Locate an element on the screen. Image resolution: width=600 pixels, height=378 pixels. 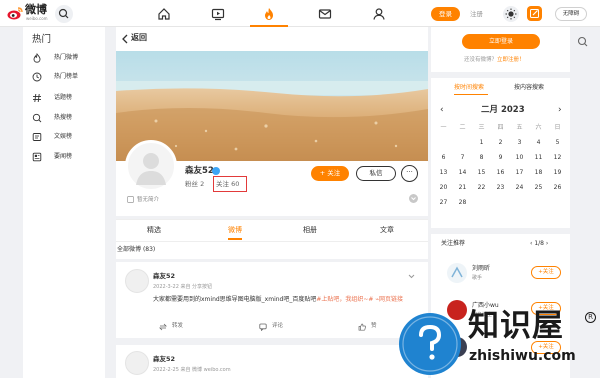
theme-toggle-button is located at coordinates (511, 14).